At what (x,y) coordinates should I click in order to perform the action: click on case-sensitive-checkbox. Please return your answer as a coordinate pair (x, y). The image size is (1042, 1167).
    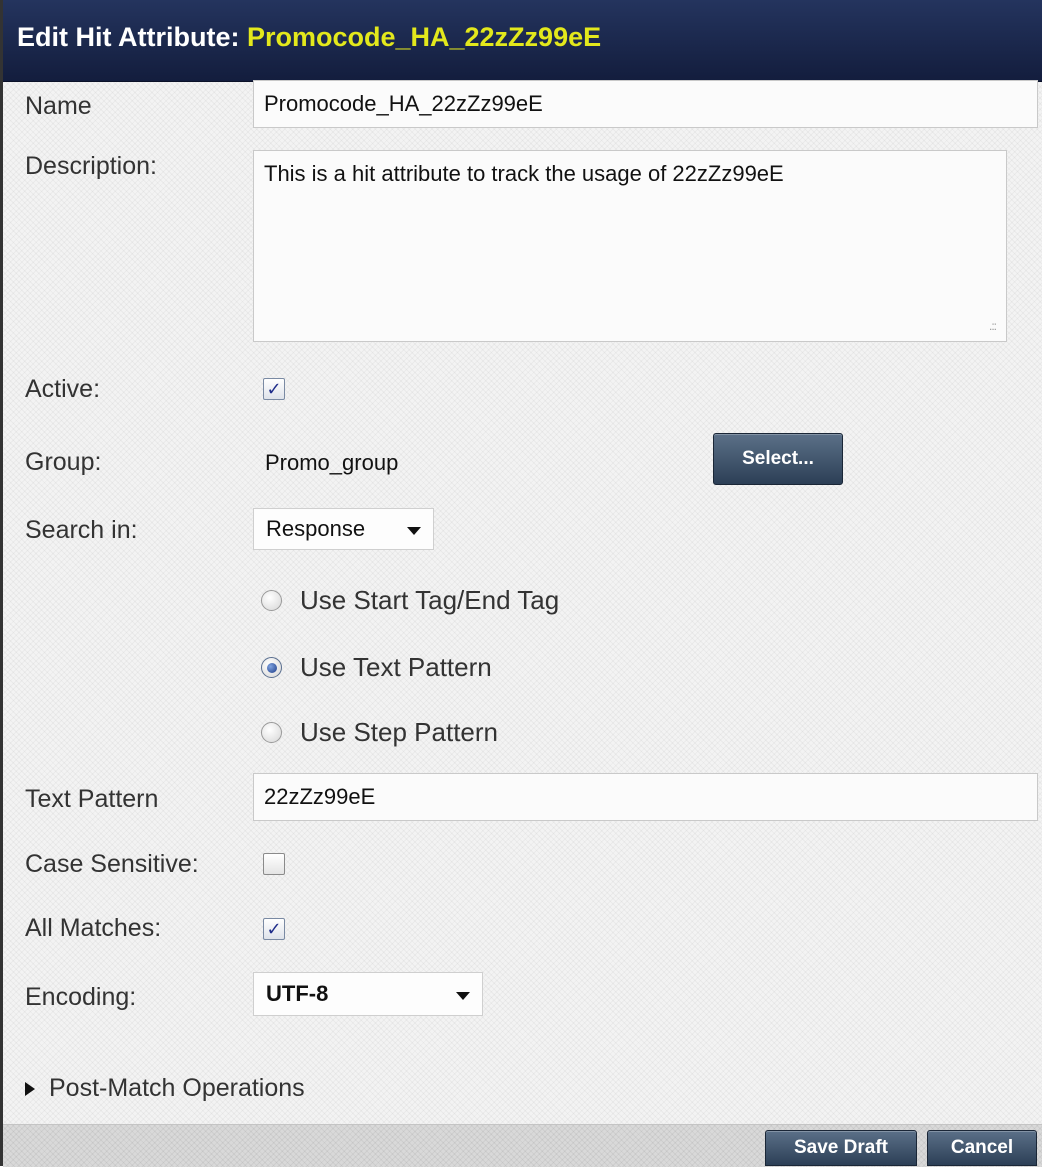
    Looking at the image, I should click on (274, 864).